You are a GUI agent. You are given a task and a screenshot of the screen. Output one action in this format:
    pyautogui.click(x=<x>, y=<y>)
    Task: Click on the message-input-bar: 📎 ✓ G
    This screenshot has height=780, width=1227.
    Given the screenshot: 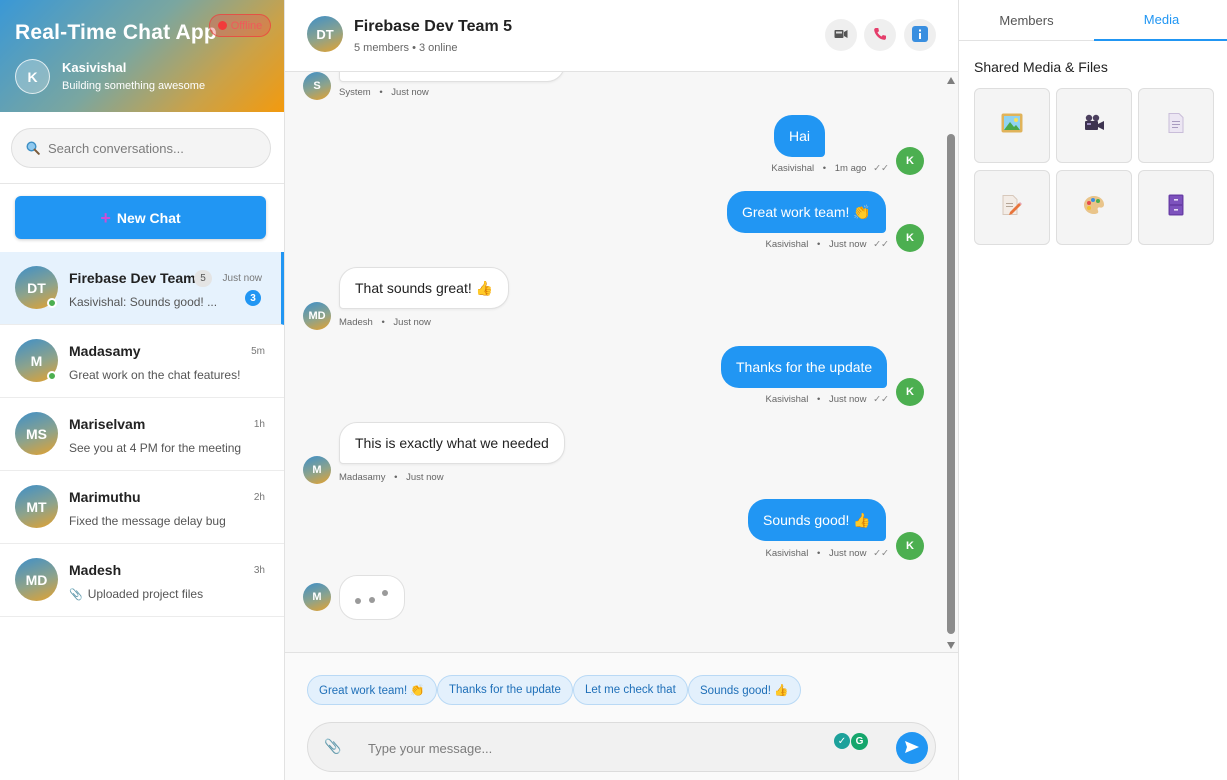 What is the action you would take?
    pyautogui.click(x=621, y=747)
    